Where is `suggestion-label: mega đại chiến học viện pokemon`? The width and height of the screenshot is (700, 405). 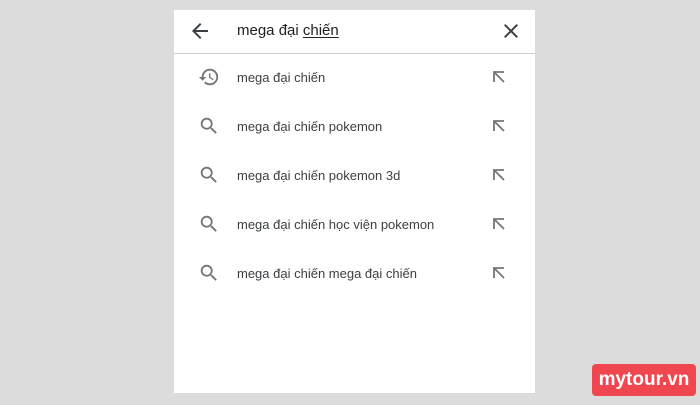
suggestion-label: mega đại chiến học viện pokemon is located at coordinates (336, 224).